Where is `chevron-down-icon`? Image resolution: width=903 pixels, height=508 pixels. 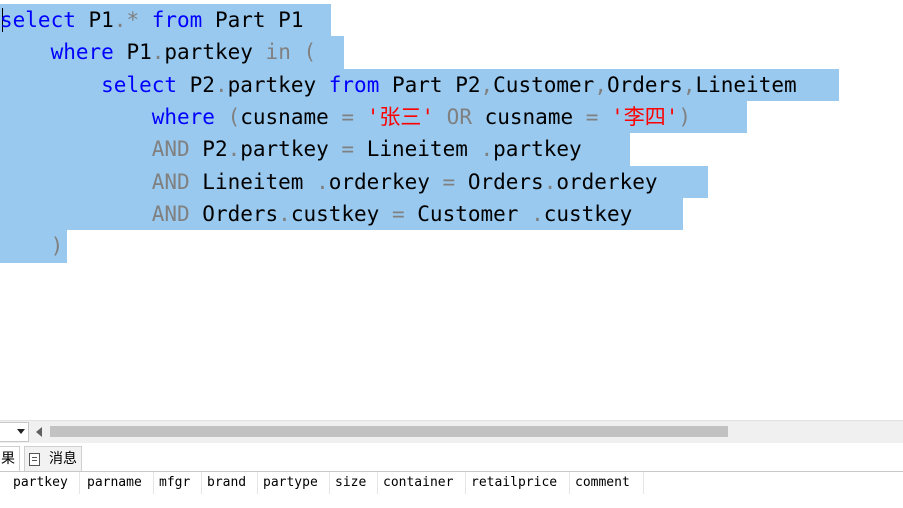 chevron-down-icon is located at coordinates (21, 431).